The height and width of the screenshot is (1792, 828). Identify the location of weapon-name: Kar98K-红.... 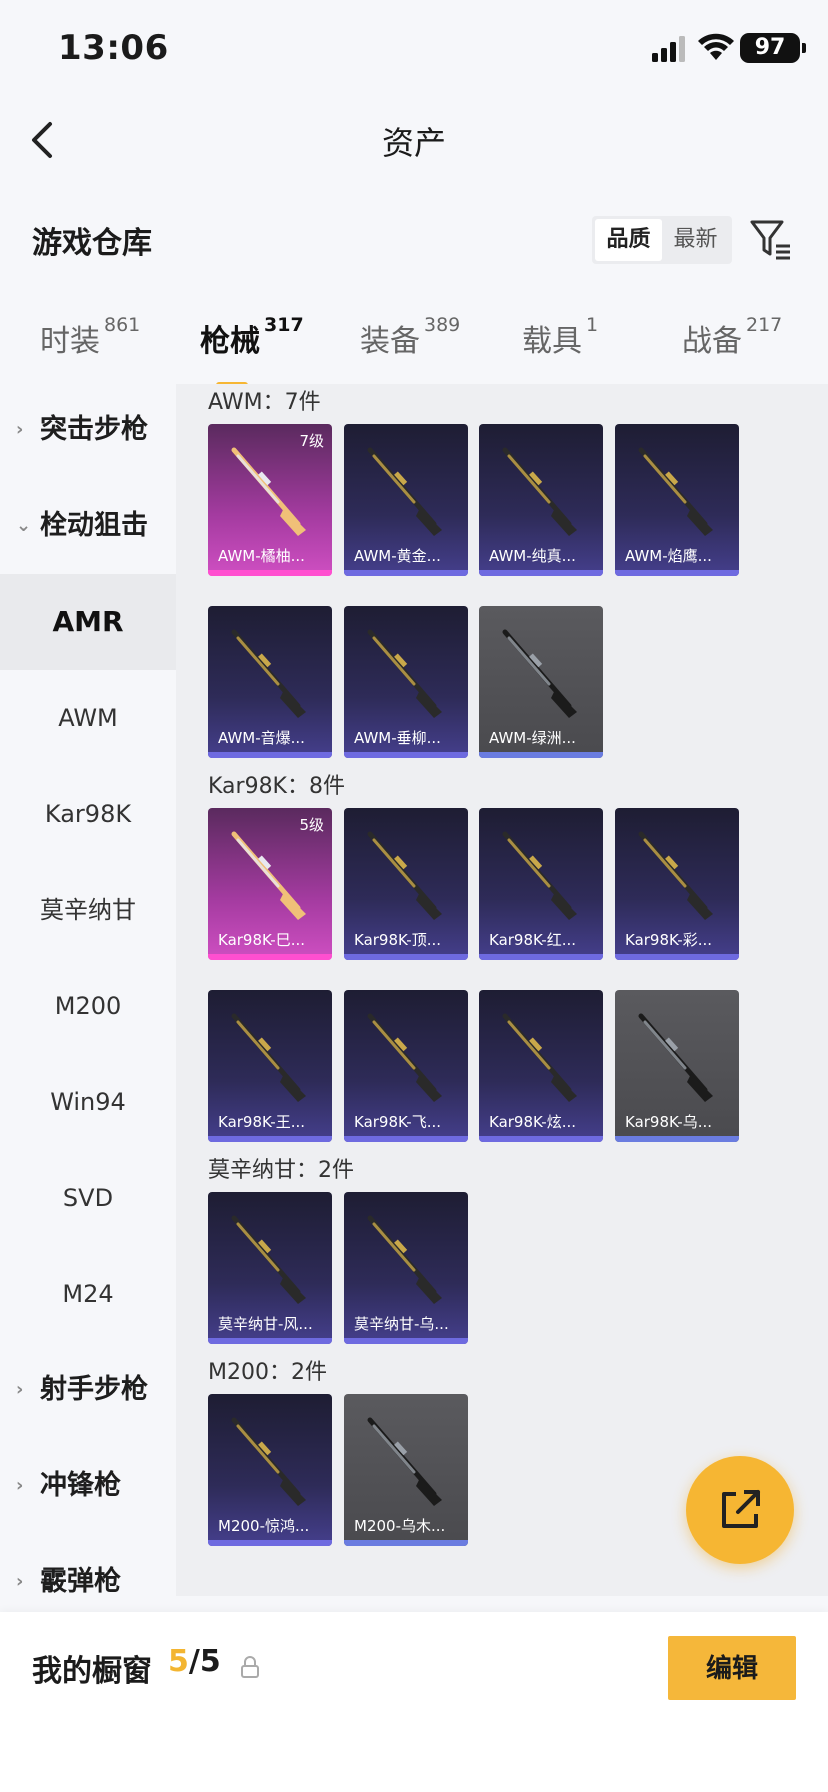
(532, 940).